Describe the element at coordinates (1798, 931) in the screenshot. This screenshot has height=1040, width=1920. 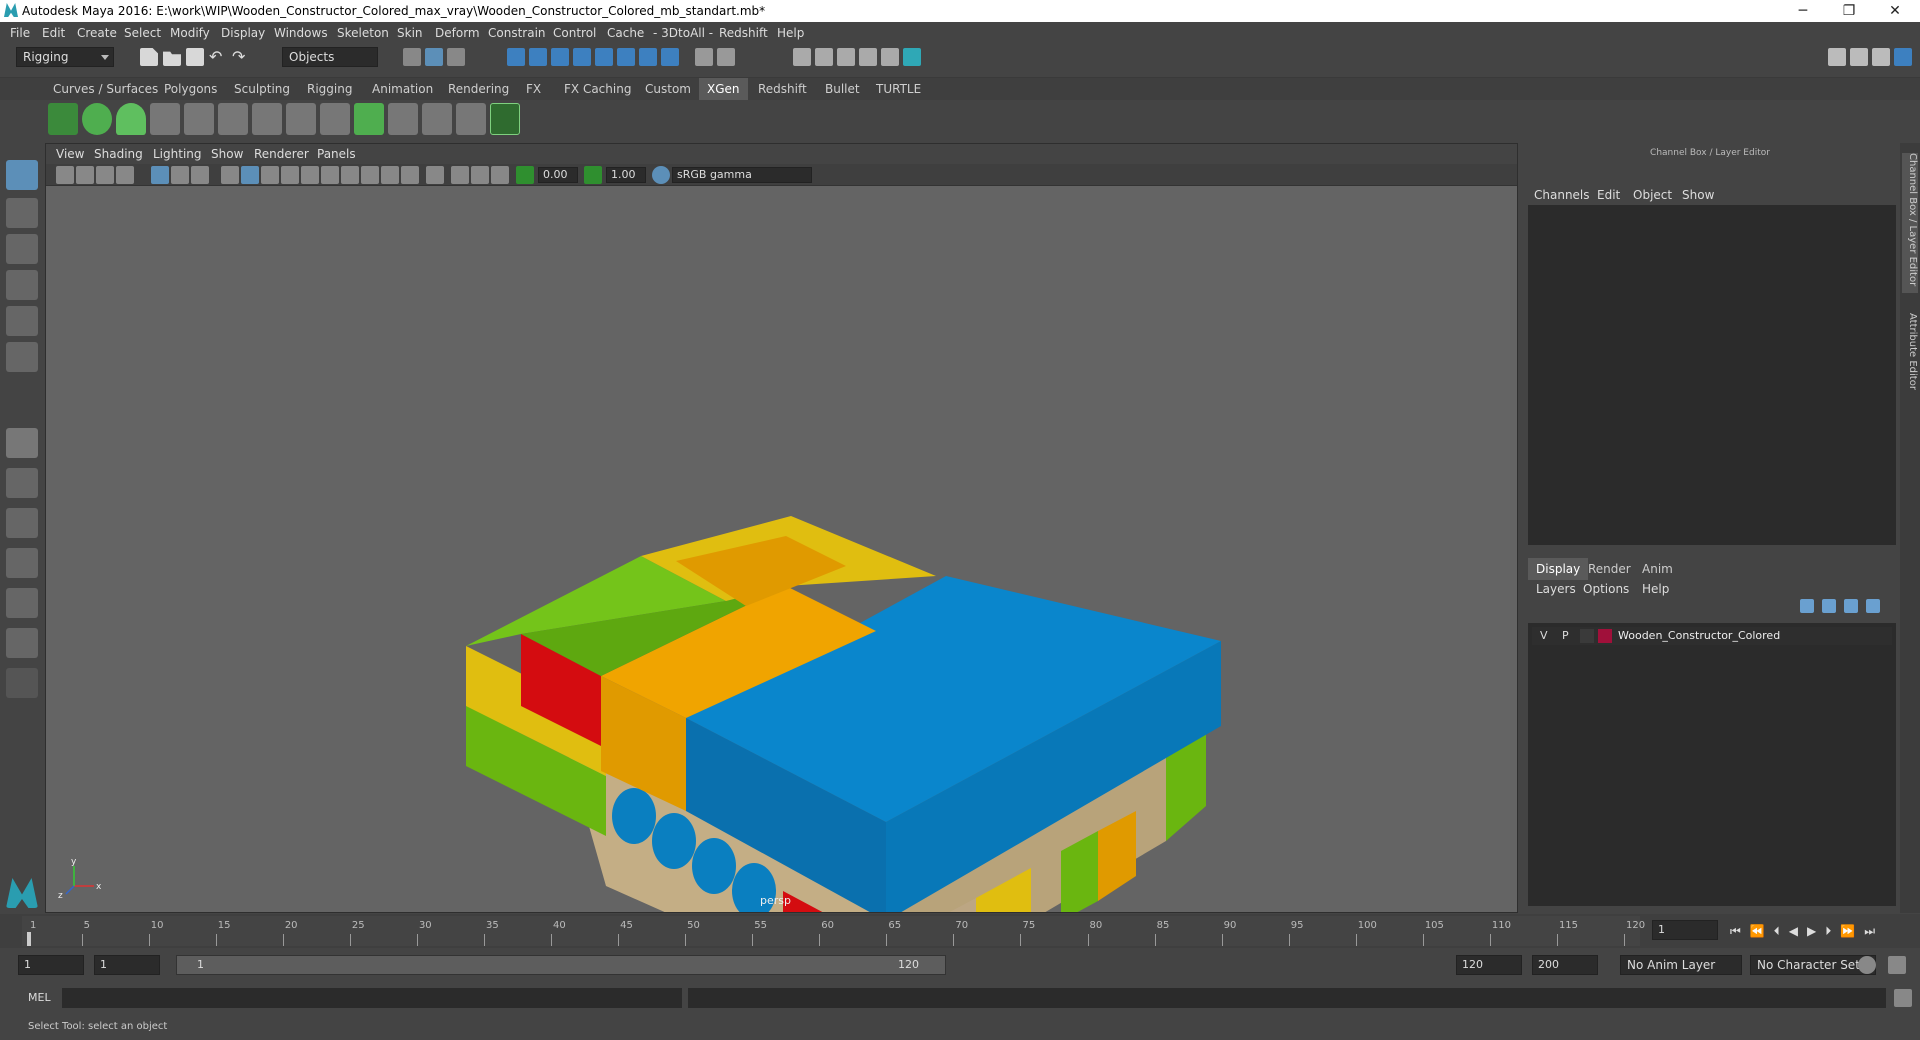
I see `play-back-icon: ◀` at that location.